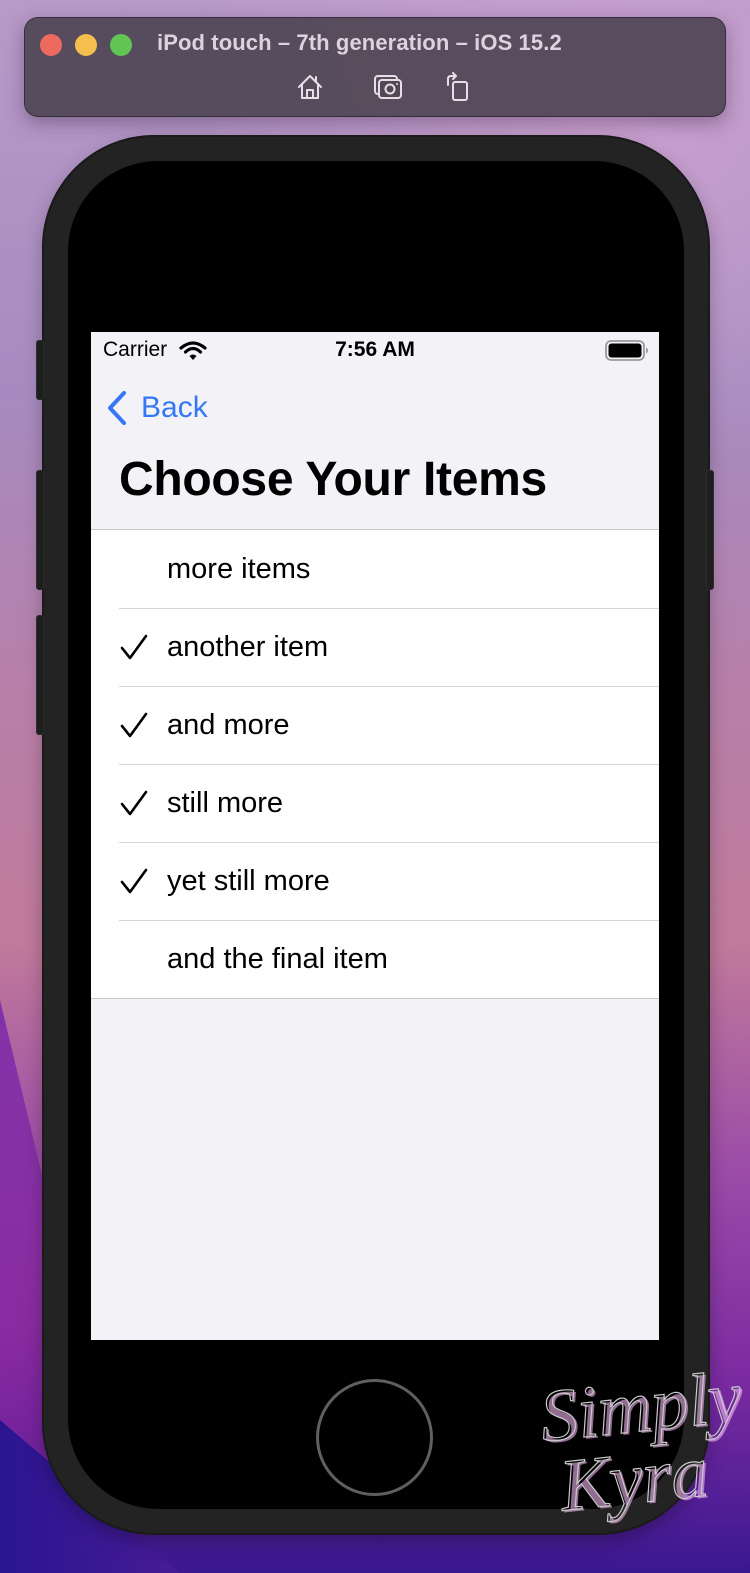  Describe the element at coordinates (359, 42) in the screenshot. I see `simulator-title: iPod touch – 7th generation – iOS 15.2` at that location.